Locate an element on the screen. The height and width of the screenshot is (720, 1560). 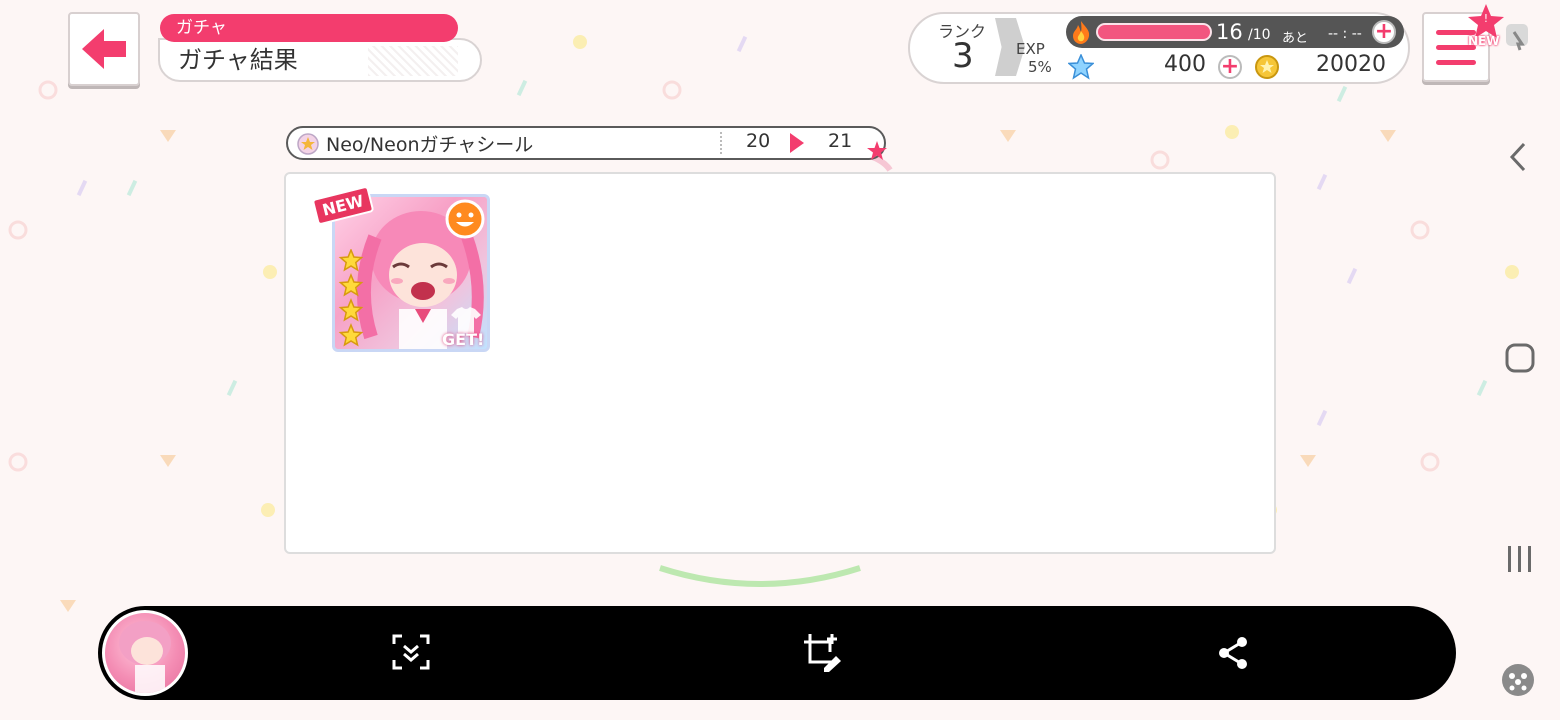
screenshot-thumbnail is located at coordinates (145, 653).